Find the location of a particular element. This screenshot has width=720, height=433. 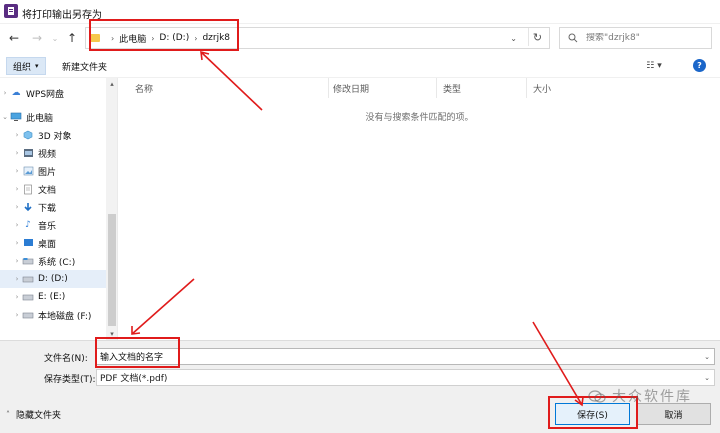

hide-folders-toggle: ˄ 隐藏文件夹 is located at coordinates (33, 414).